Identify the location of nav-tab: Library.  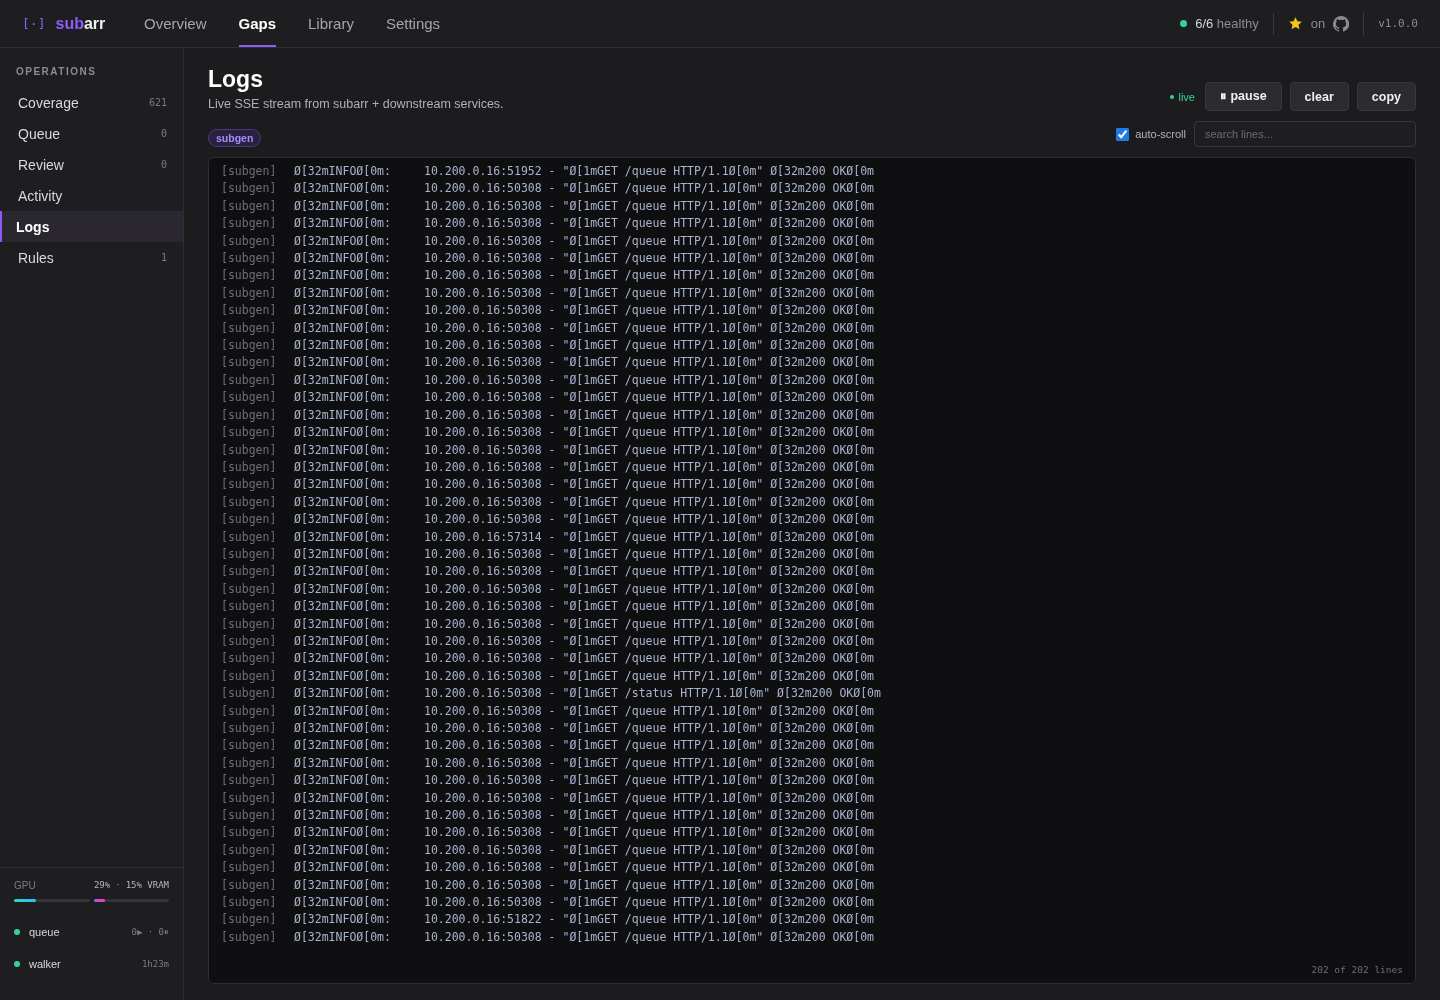
(331, 23).